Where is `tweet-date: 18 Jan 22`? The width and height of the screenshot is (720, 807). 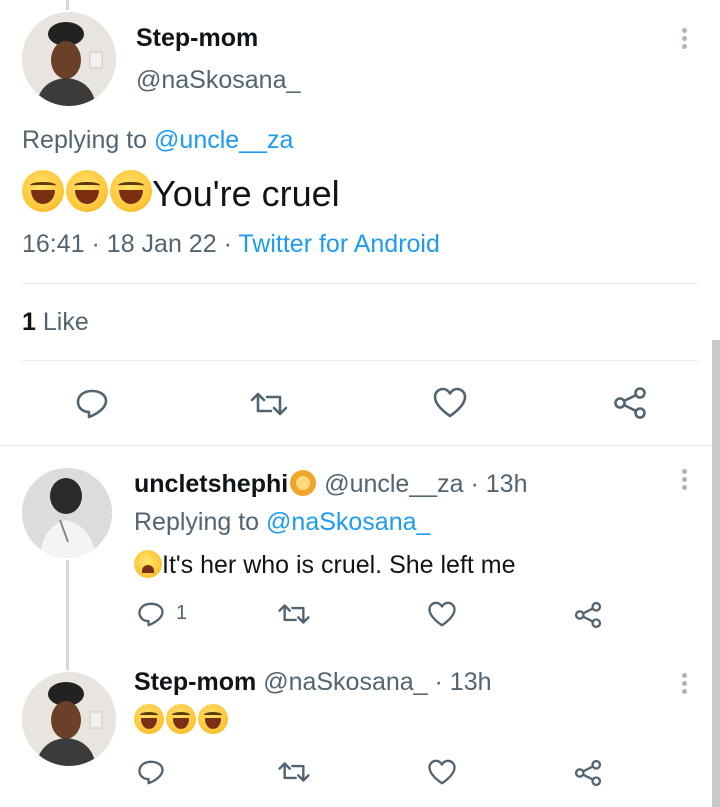
tweet-date: 18 Jan 22 is located at coordinates (161, 244).